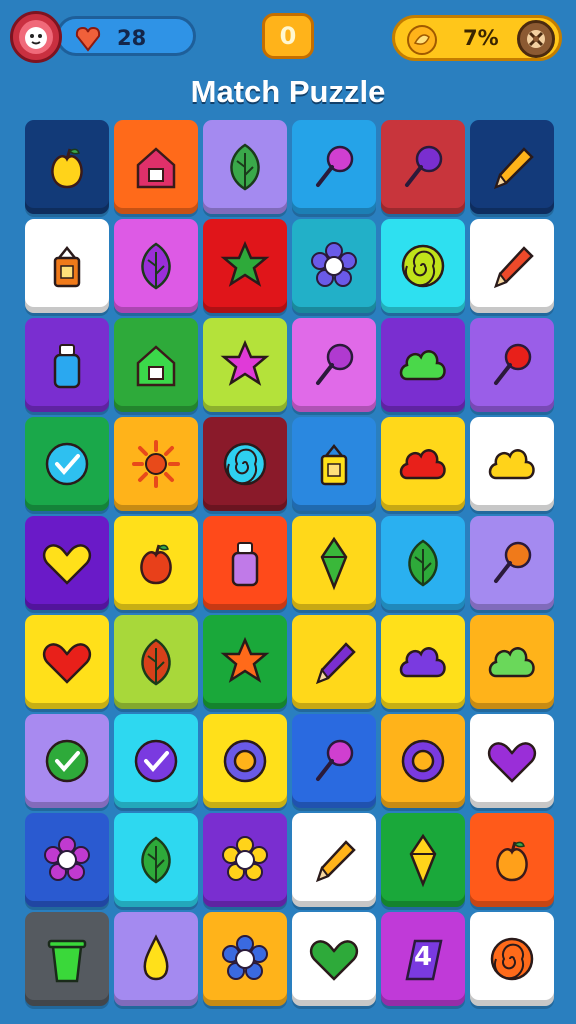 The height and width of the screenshot is (1024, 576). I want to click on tile-number-label: 4, so click(423, 957).